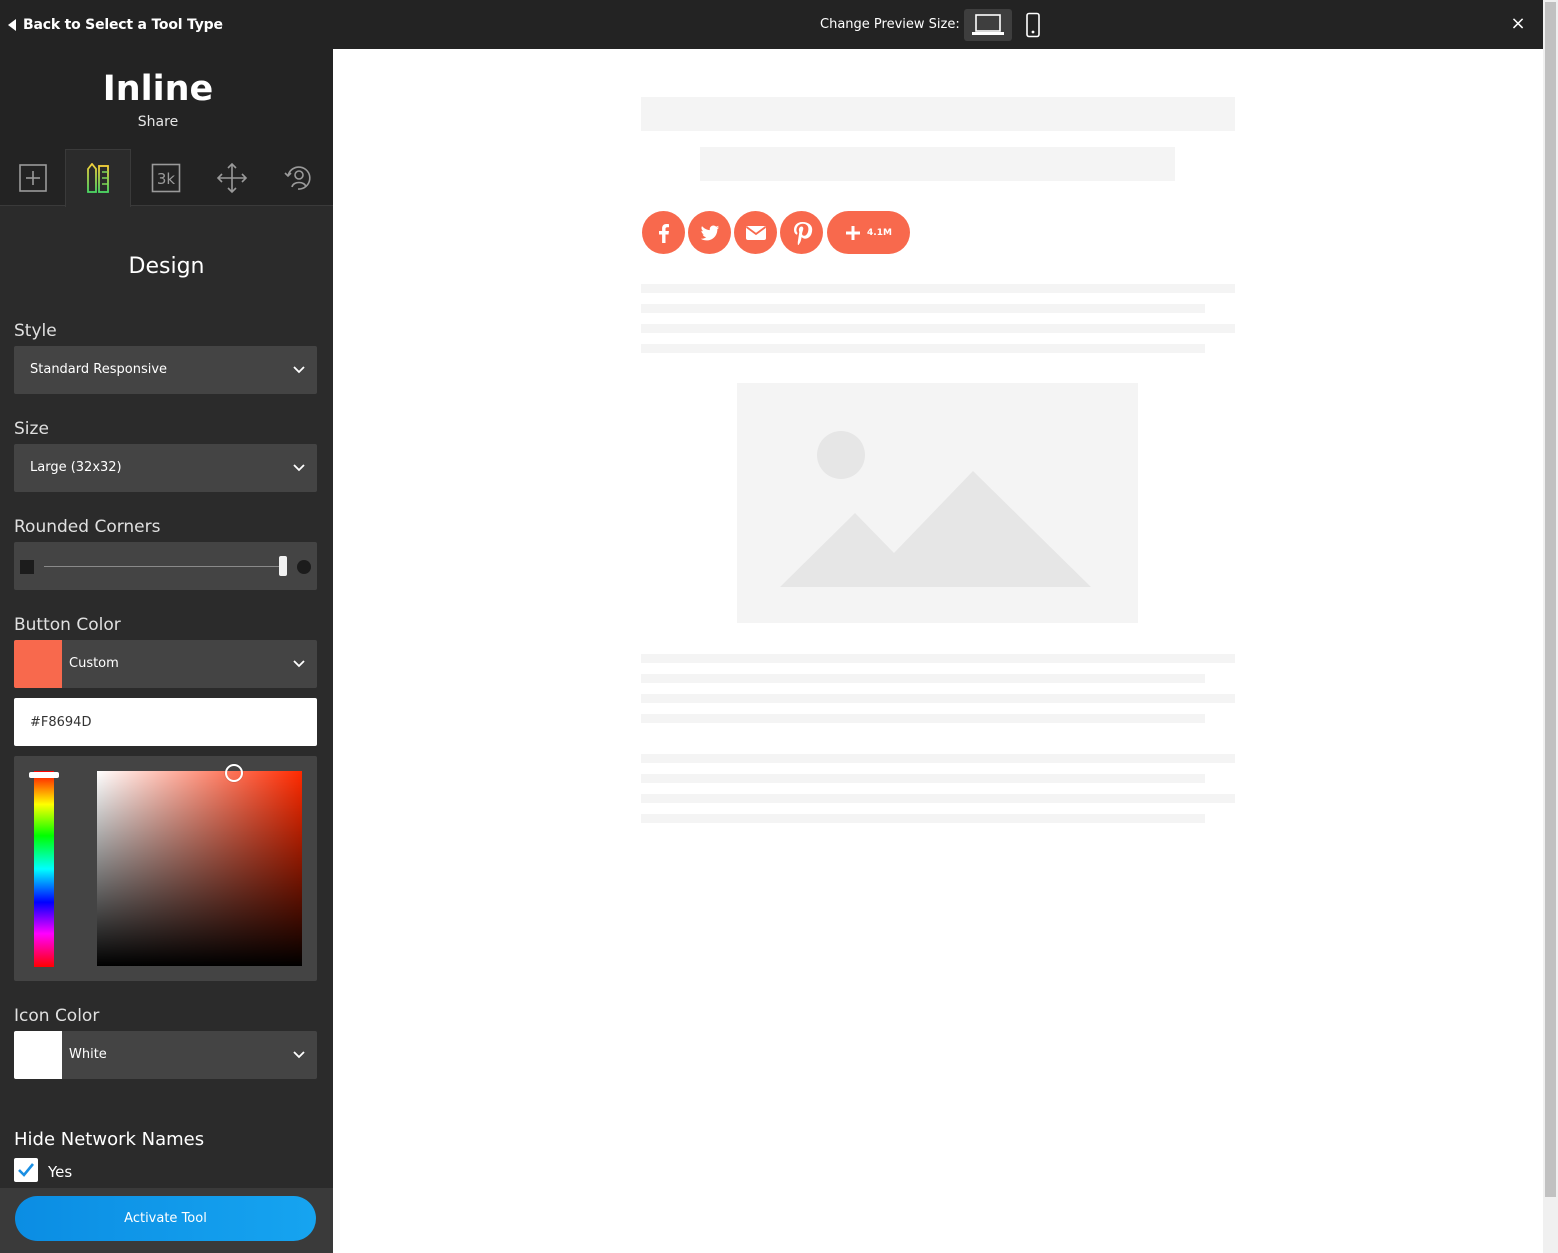 The width and height of the screenshot is (1558, 1253). I want to click on tab-design, so click(98, 178).